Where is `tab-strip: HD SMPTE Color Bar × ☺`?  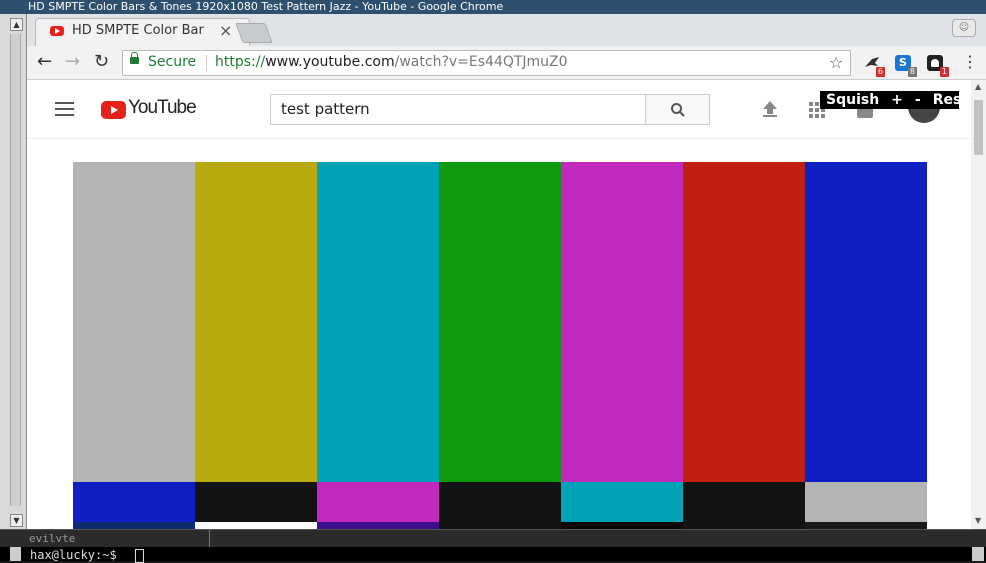
tab-strip: HD SMPTE Color Bar × ☺ is located at coordinates (506, 30).